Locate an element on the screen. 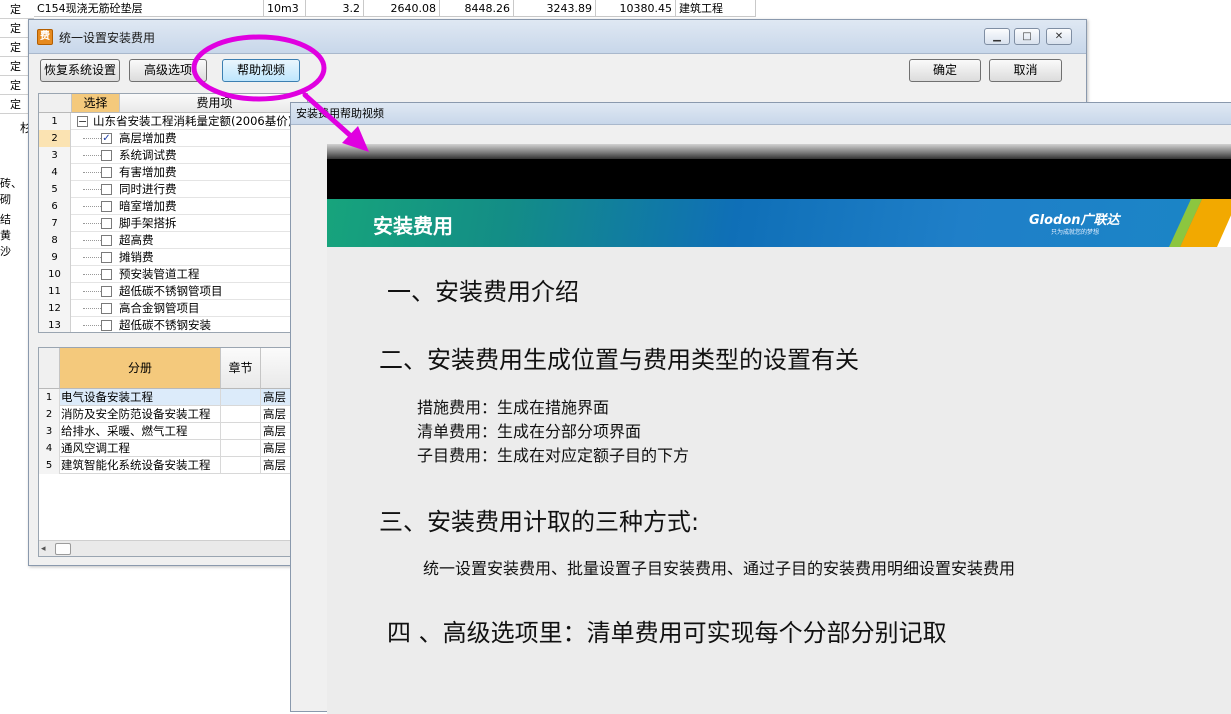  row-number-header is located at coordinates (55, 103).